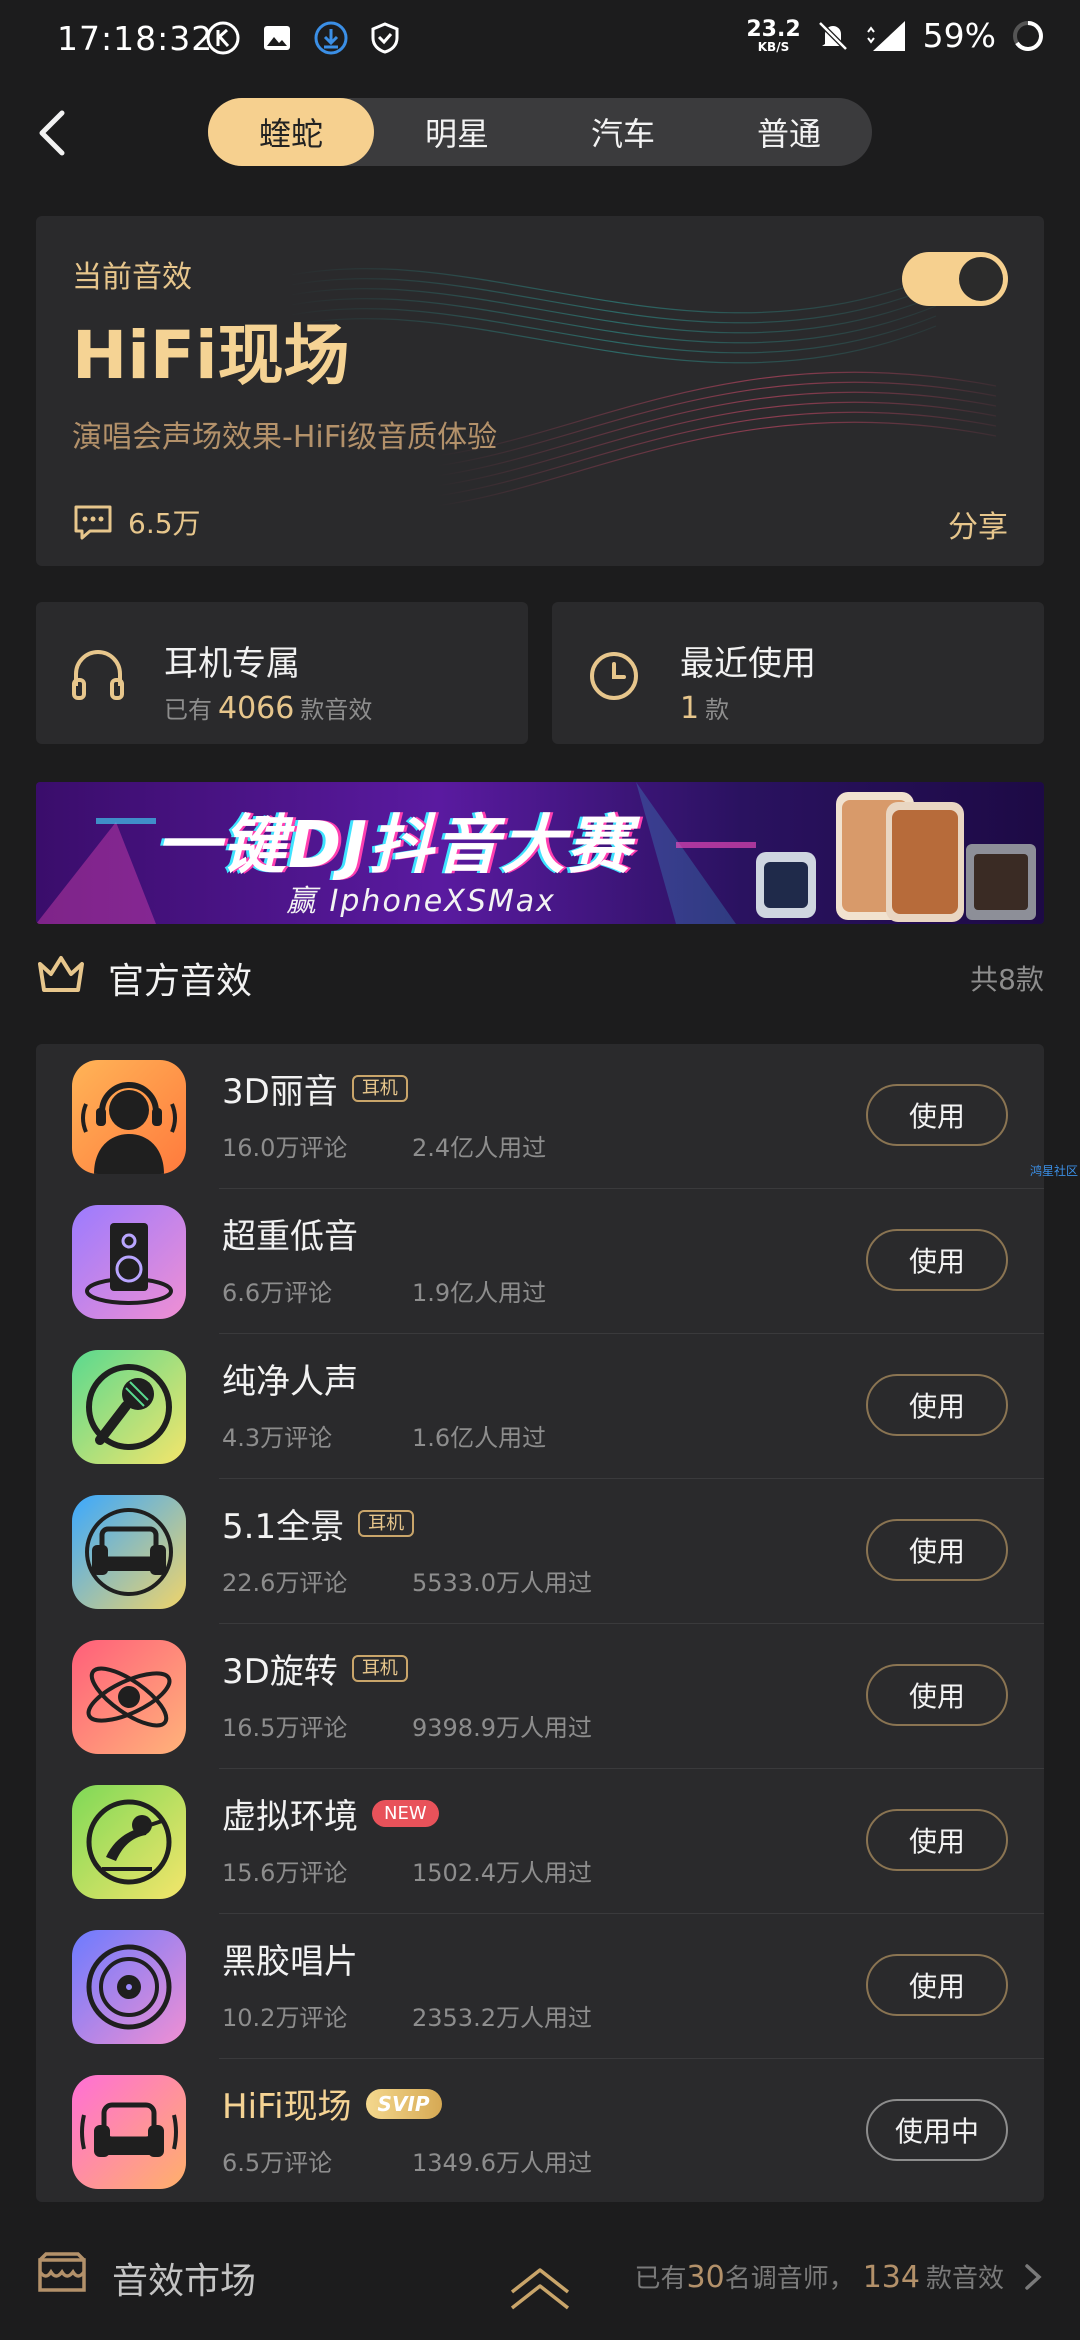 This screenshot has width=1080, height=2340. Describe the element at coordinates (61, 974) in the screenshot. I see `crown-icon` at that location.